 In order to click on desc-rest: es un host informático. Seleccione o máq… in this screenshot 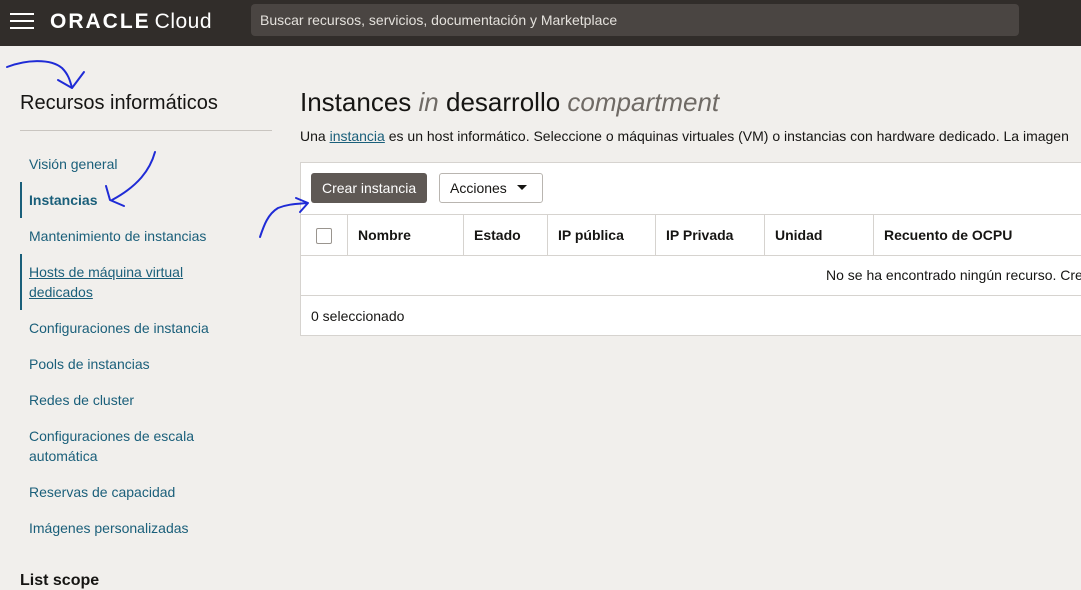, I will do `click(726, 136)`.